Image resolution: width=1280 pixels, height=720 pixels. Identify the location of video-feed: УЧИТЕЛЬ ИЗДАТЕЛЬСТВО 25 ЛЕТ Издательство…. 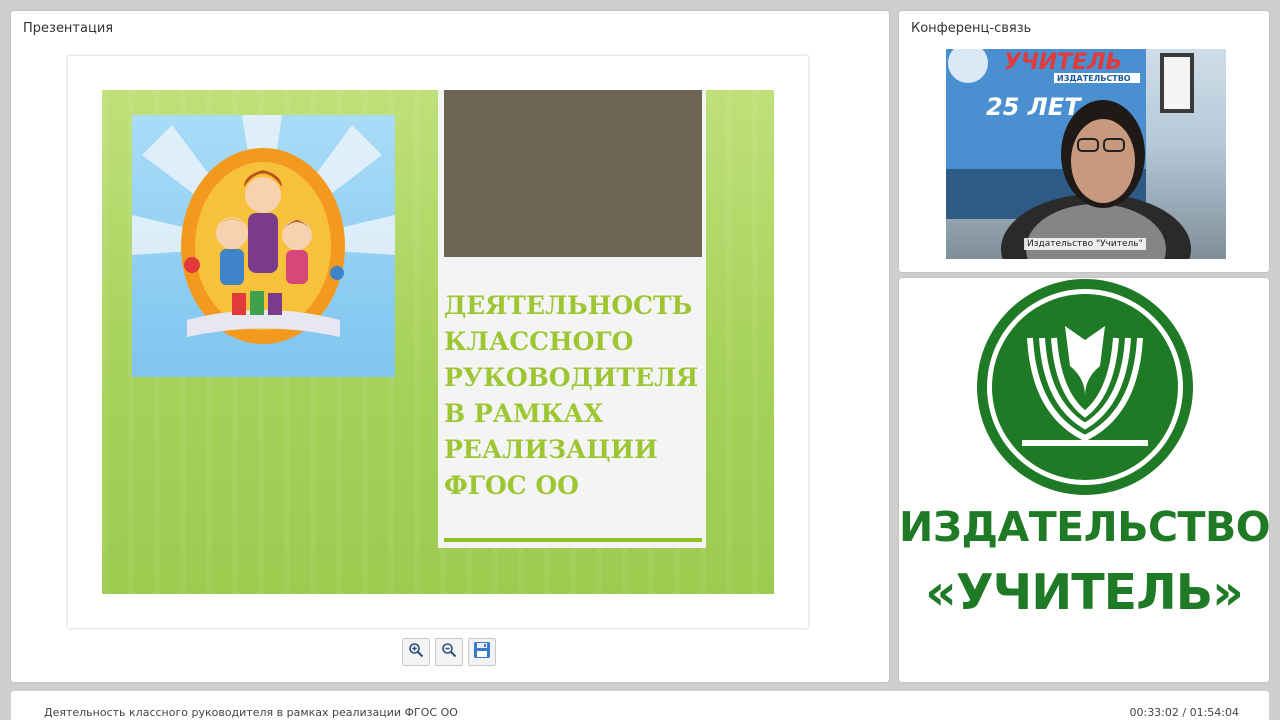
(1086, 154).